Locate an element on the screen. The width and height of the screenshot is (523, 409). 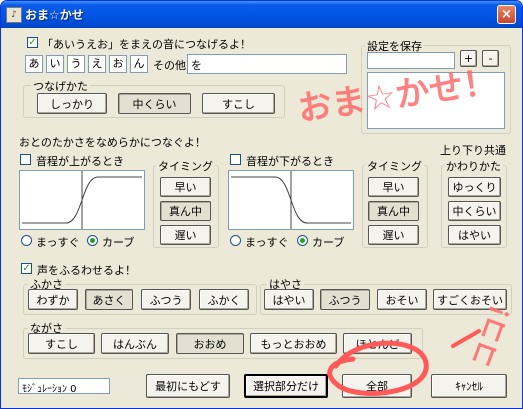
annotation-circle is located at coordinates (378, 368).